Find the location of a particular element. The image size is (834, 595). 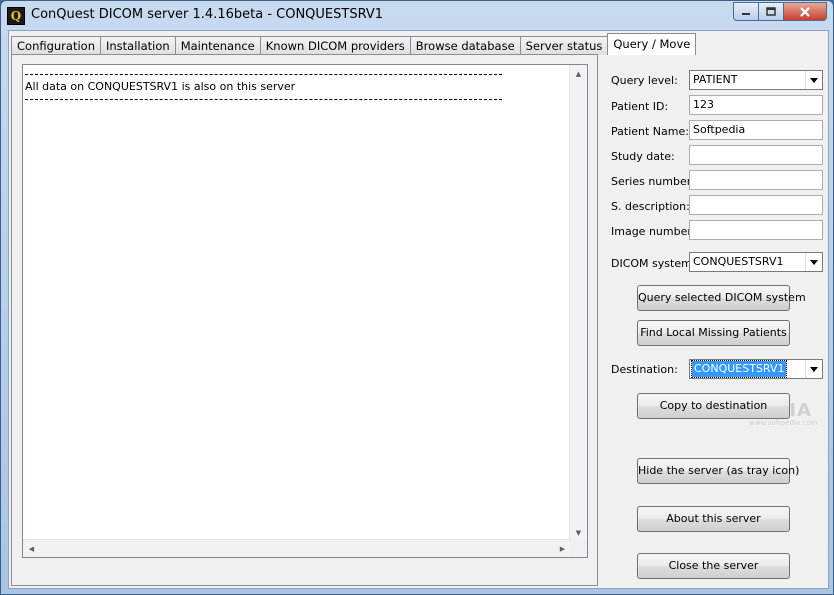

close-button is located at coordinates (805, 11).